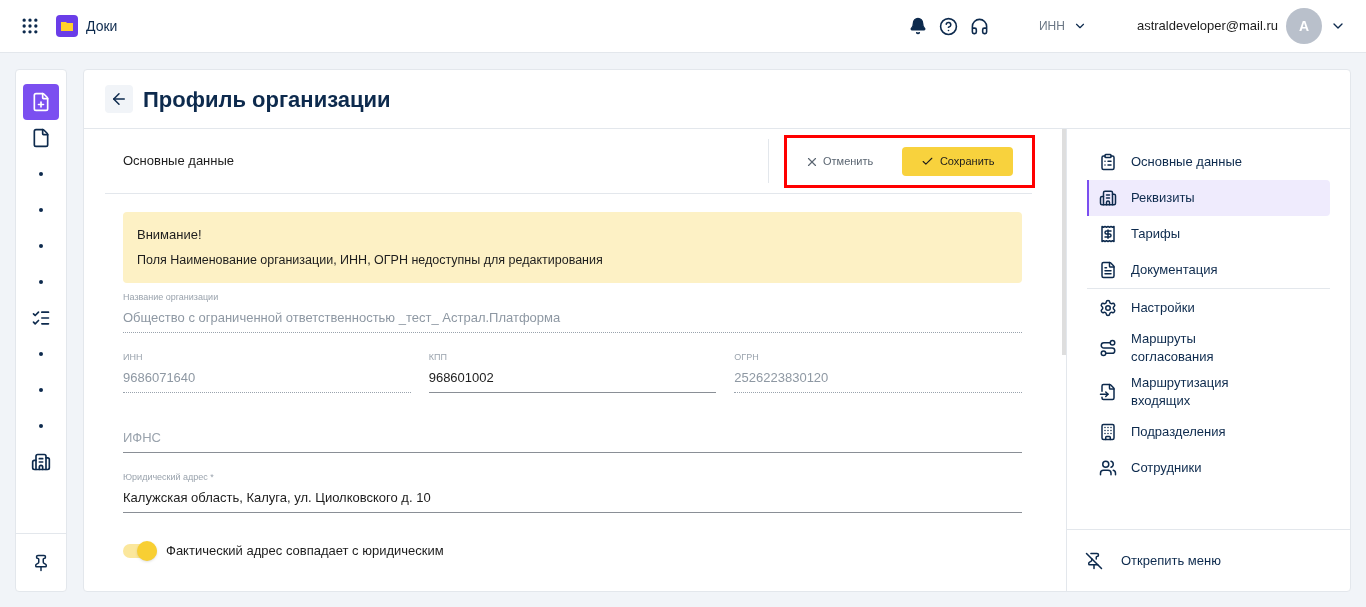 The image size is (1366, 607). What do you see at coordinates (1064, 242) in the screenshot?
I see `scrollbar` at bounding box center [1064, 242].